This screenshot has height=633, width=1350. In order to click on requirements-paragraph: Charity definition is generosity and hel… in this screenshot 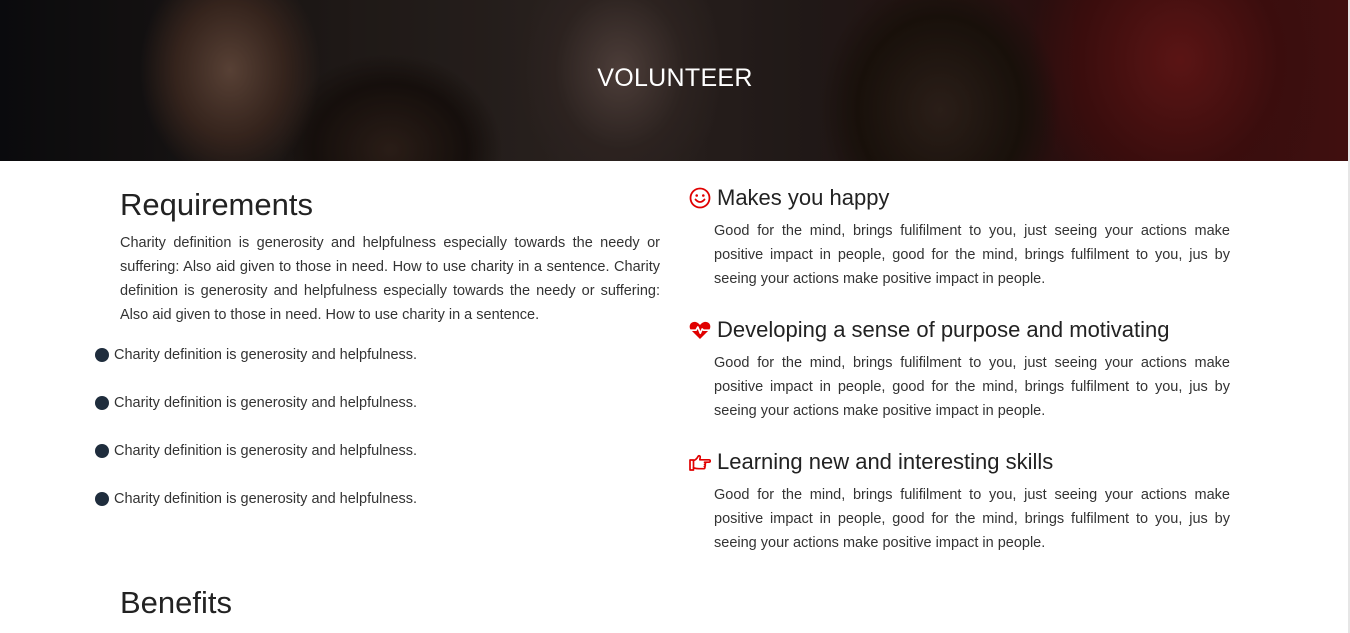, I will do `click(390, 279)`.